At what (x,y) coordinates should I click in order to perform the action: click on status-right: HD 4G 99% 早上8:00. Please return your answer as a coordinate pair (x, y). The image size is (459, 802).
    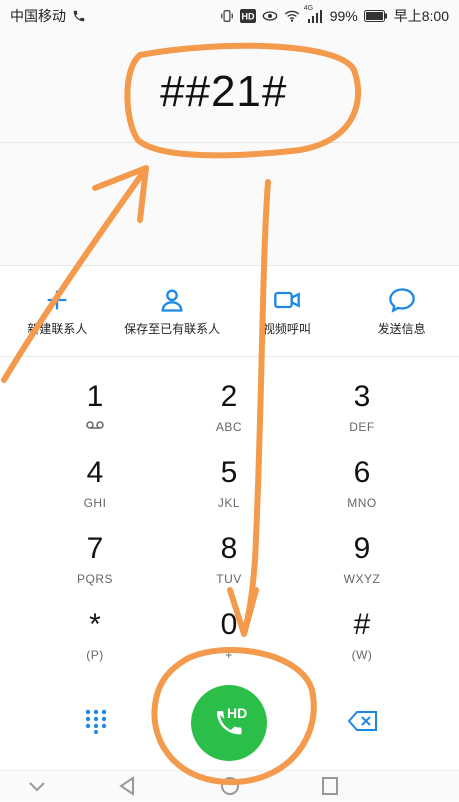
    Looking at the image, I should click on (334, 15).